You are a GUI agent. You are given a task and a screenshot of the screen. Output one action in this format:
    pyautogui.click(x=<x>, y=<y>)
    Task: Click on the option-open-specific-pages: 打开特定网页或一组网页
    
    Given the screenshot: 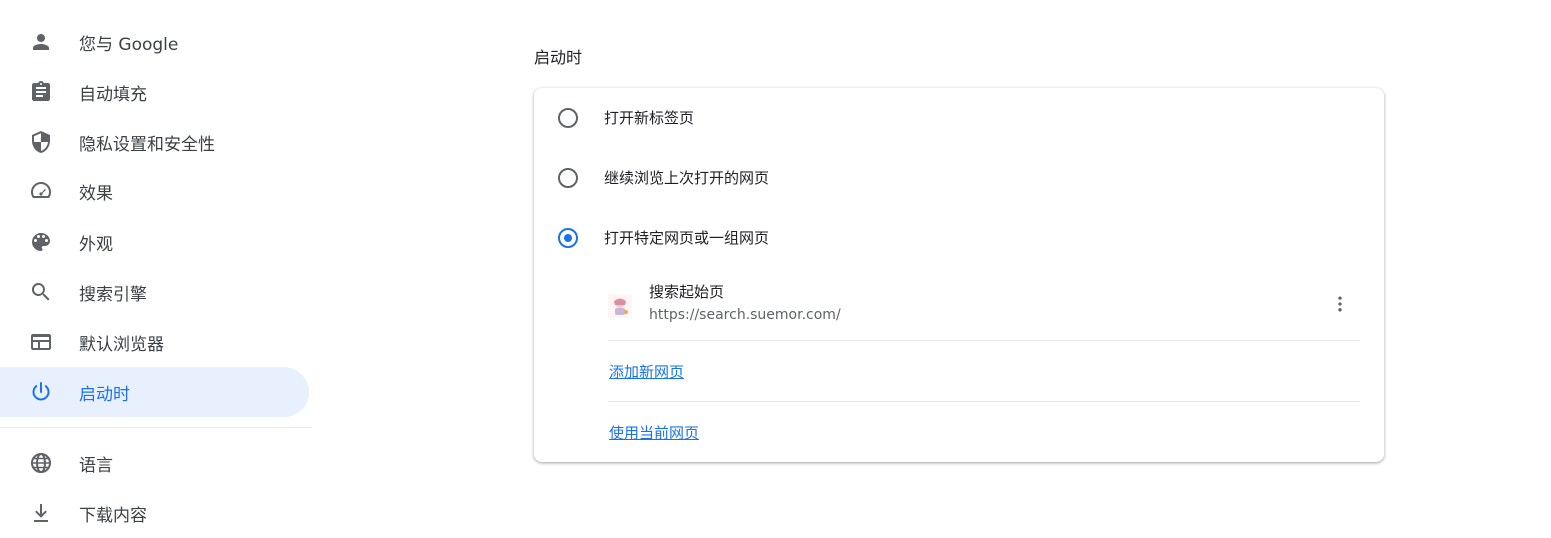 What is the action you would take?
    pyautogui.click(x=959, y=238)
    